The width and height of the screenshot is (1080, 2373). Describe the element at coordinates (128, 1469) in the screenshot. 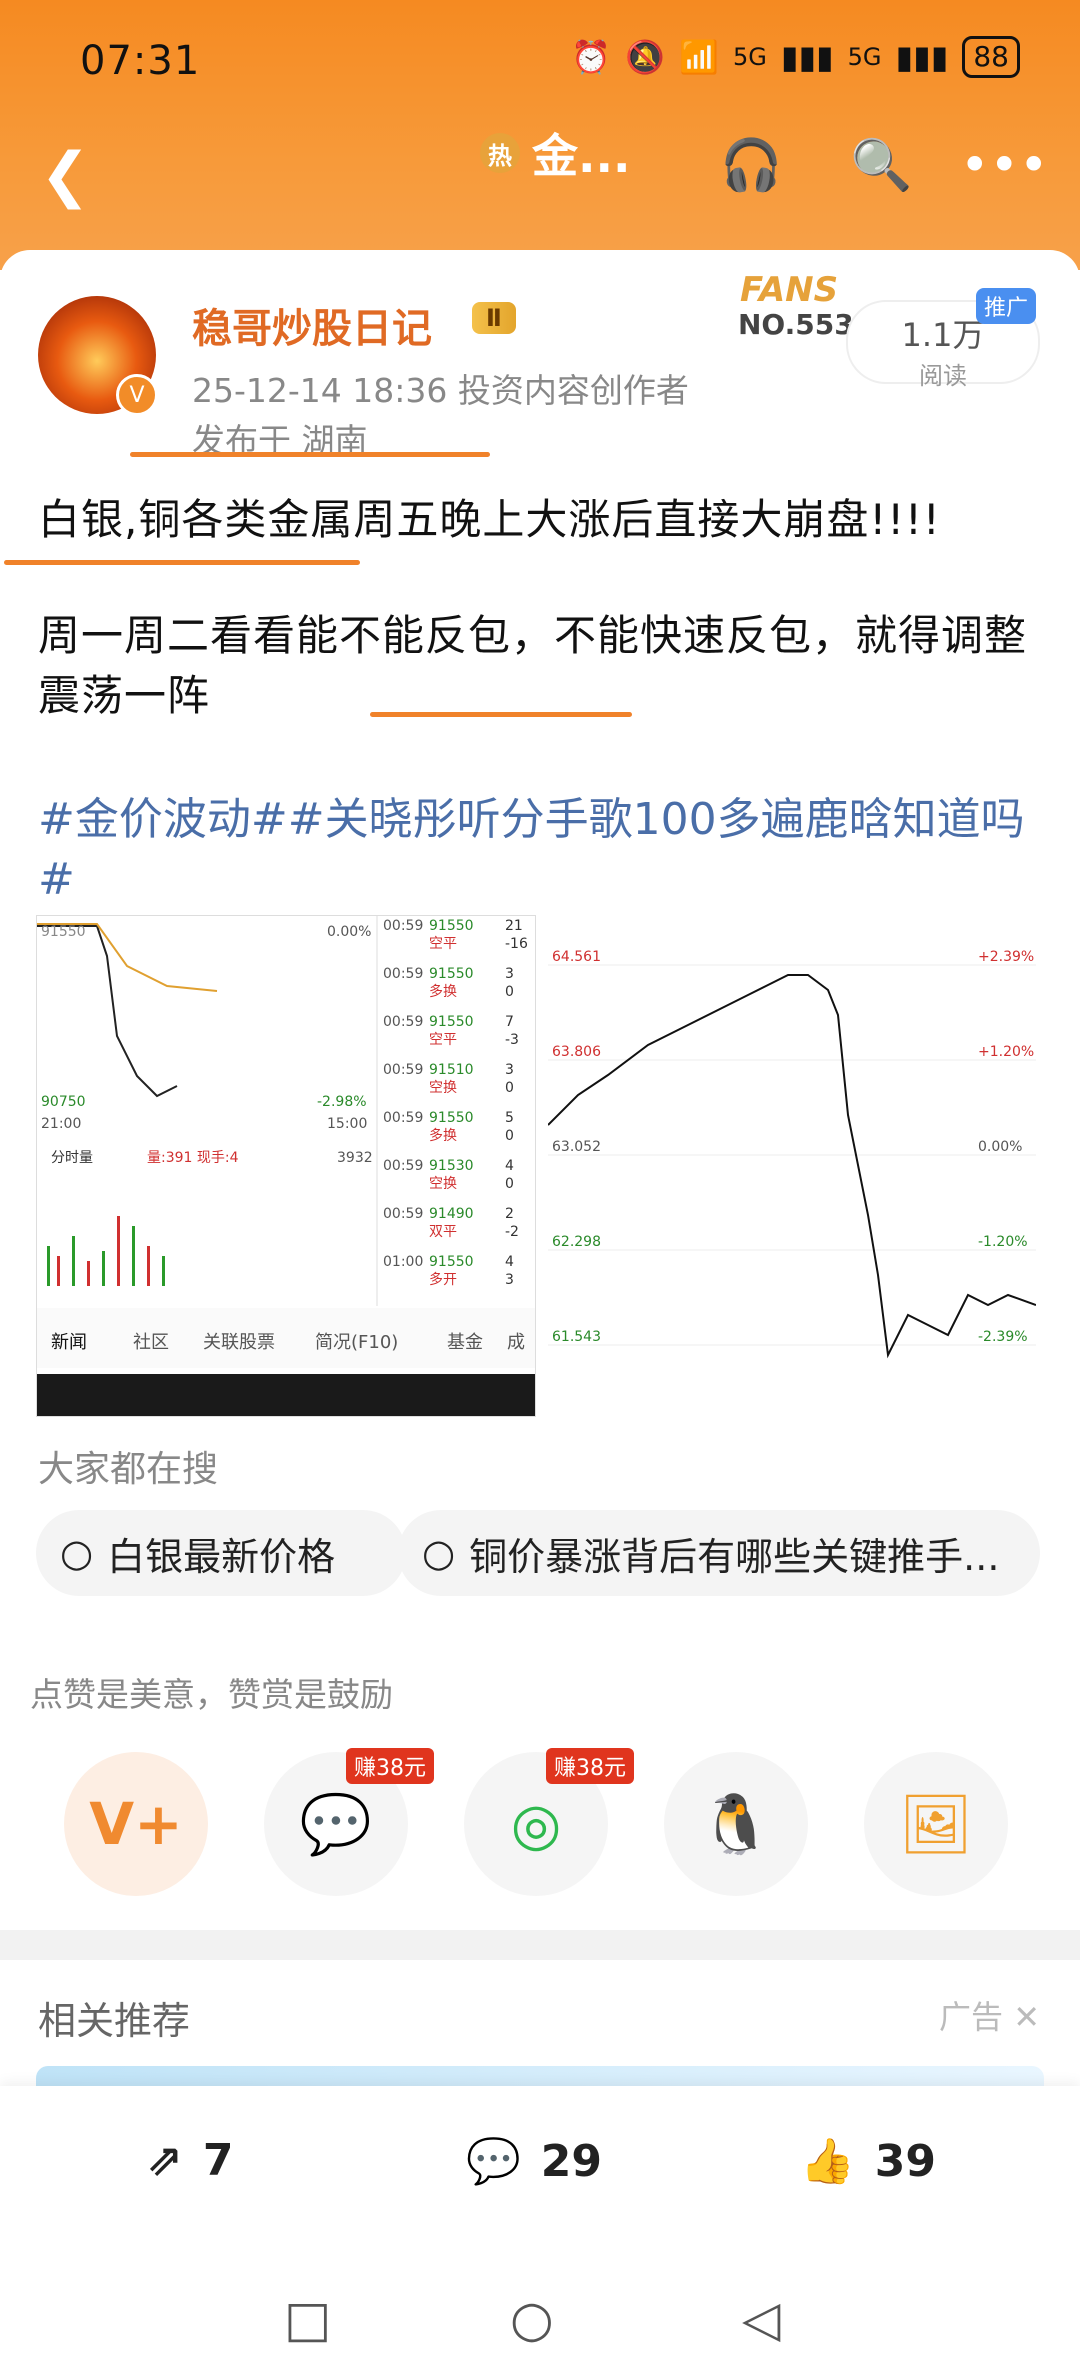

I see `search-section-title: 大家都在搜` at that location.